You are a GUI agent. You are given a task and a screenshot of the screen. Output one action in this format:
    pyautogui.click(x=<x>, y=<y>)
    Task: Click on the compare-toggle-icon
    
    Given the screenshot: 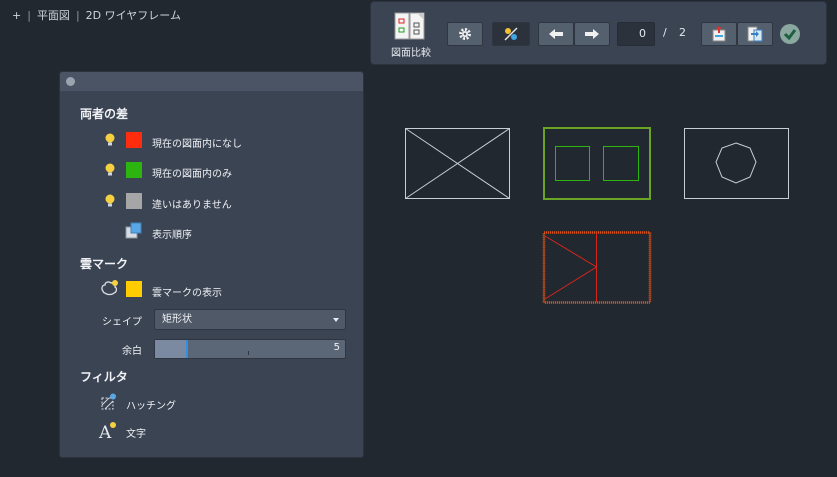 What is the action you would take?
    pyautogui.click(x=511, y=34)
    